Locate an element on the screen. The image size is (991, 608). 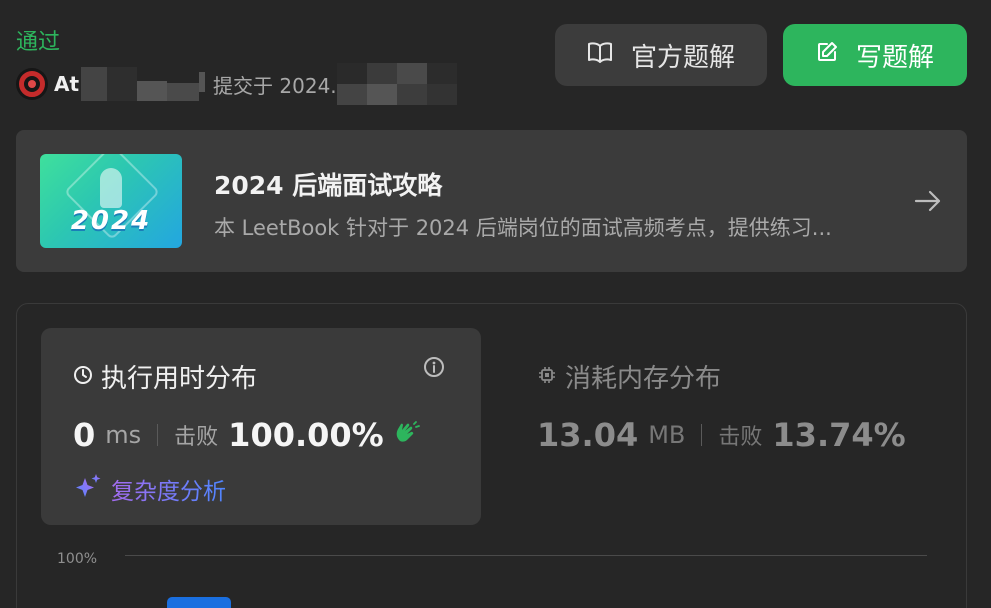
runtime-title-text: 执行用时分布 is located at coordinates (179, 379).